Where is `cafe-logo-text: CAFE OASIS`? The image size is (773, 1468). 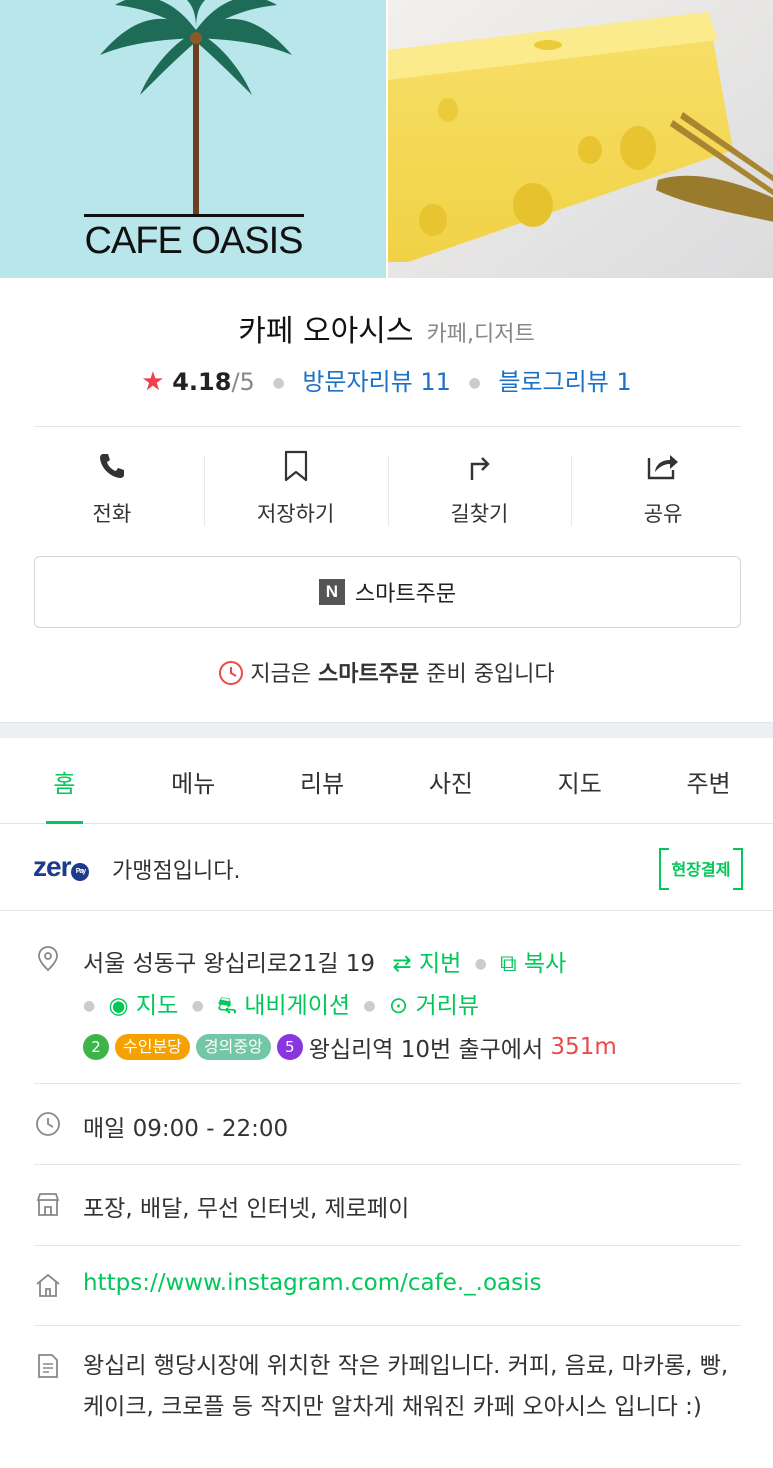
cafe-logo-text: CAFE OASIS is located at coordinates (193, 241).